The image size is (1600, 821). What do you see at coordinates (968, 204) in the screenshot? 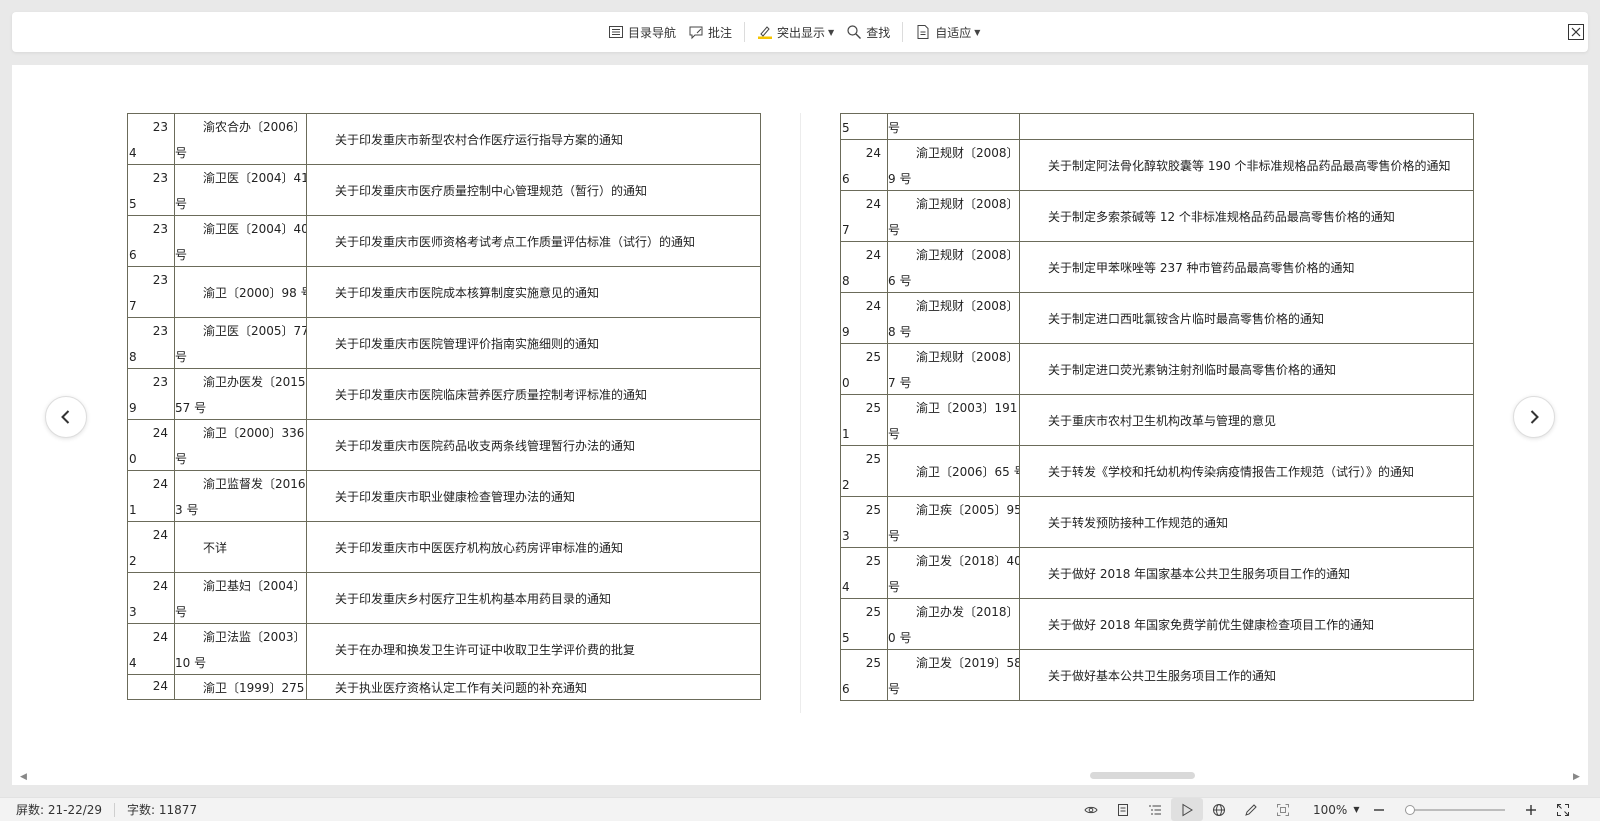
I see `doc-number: 渝卫规财〔2008〕9` at bounding box center [968, 204].